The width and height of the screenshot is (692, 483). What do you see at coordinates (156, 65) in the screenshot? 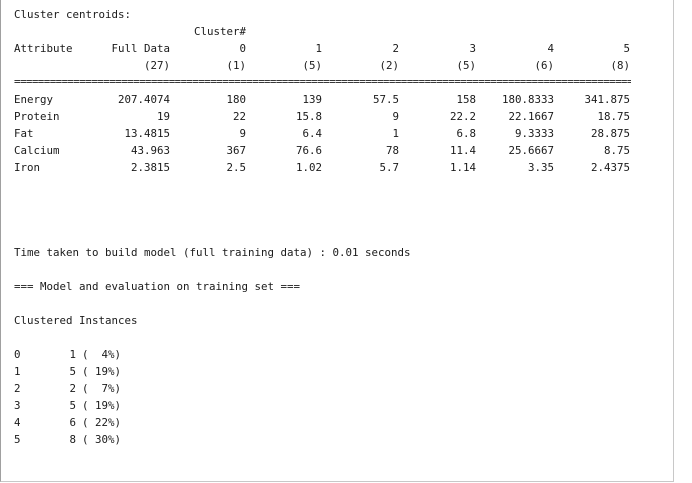
I see `column-size-full-data: (27)` at bounding box center [156, 65].